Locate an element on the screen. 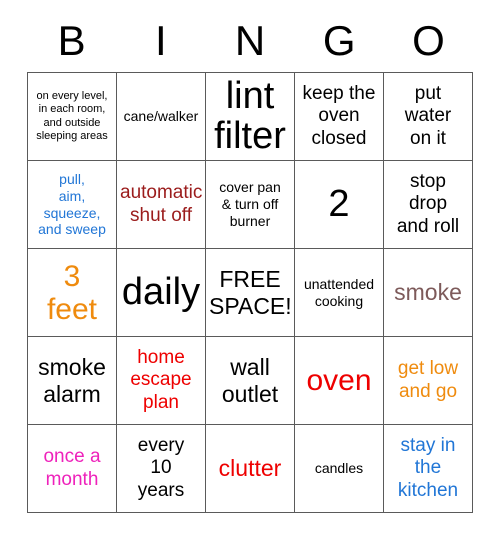  bingo-cell: keep the oven closed is located at coordinates (339, 117).